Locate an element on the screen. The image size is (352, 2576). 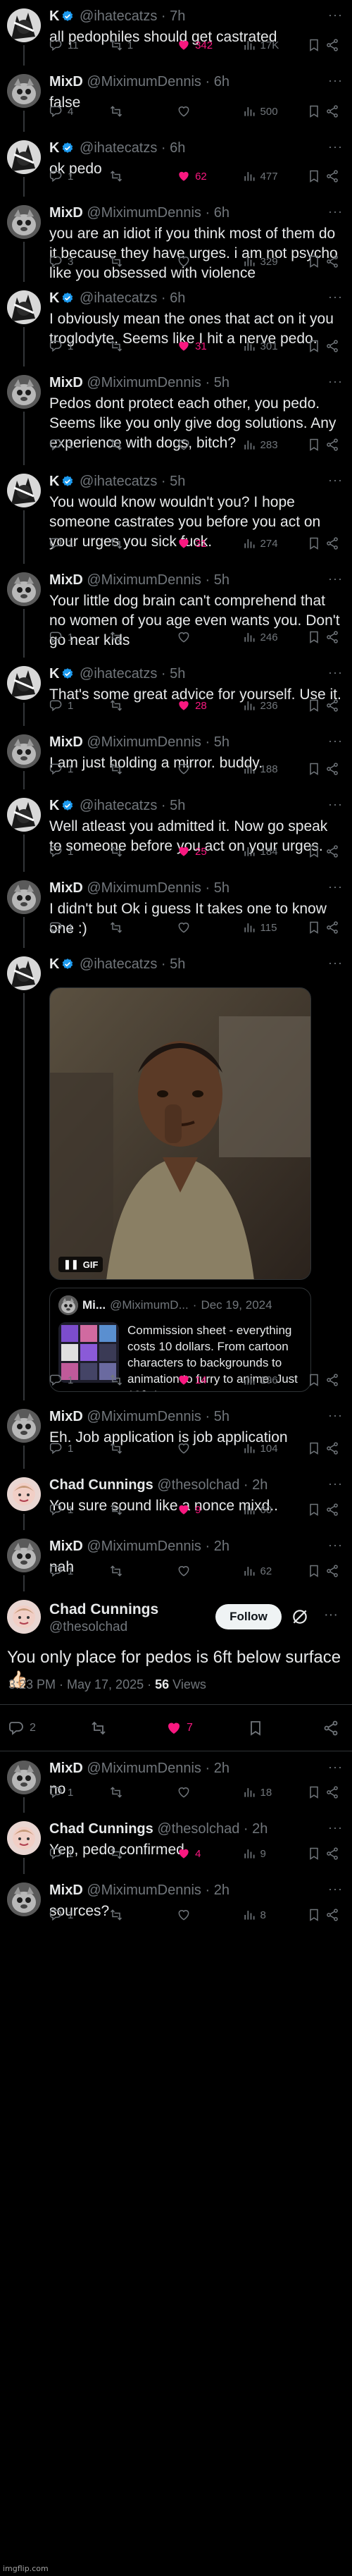
views-button: 196 is located at coordinates (274, 1380).